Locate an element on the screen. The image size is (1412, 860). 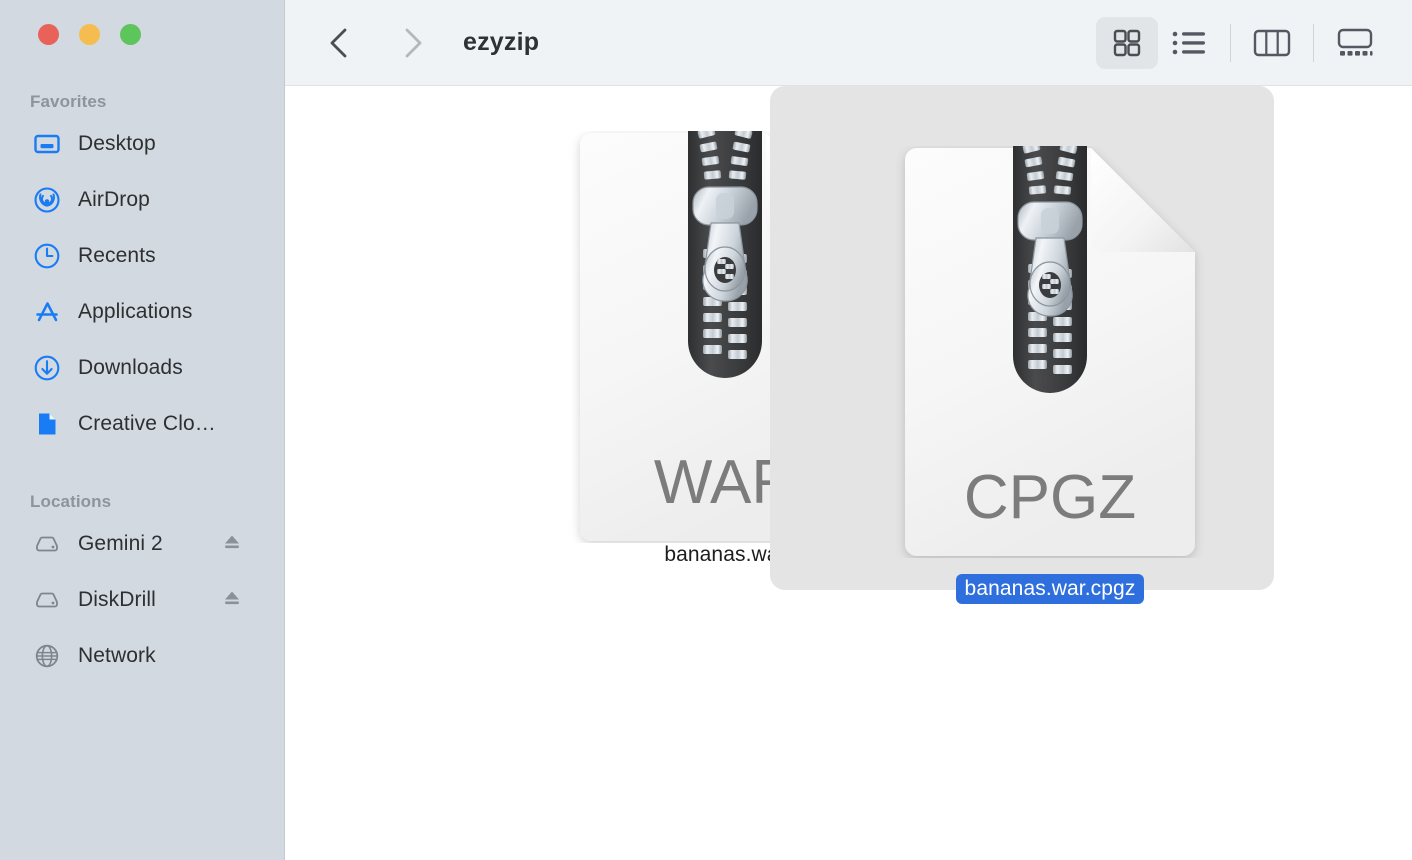
sidebar-item-downloads: Downloads is located at coordinates (142, 368).